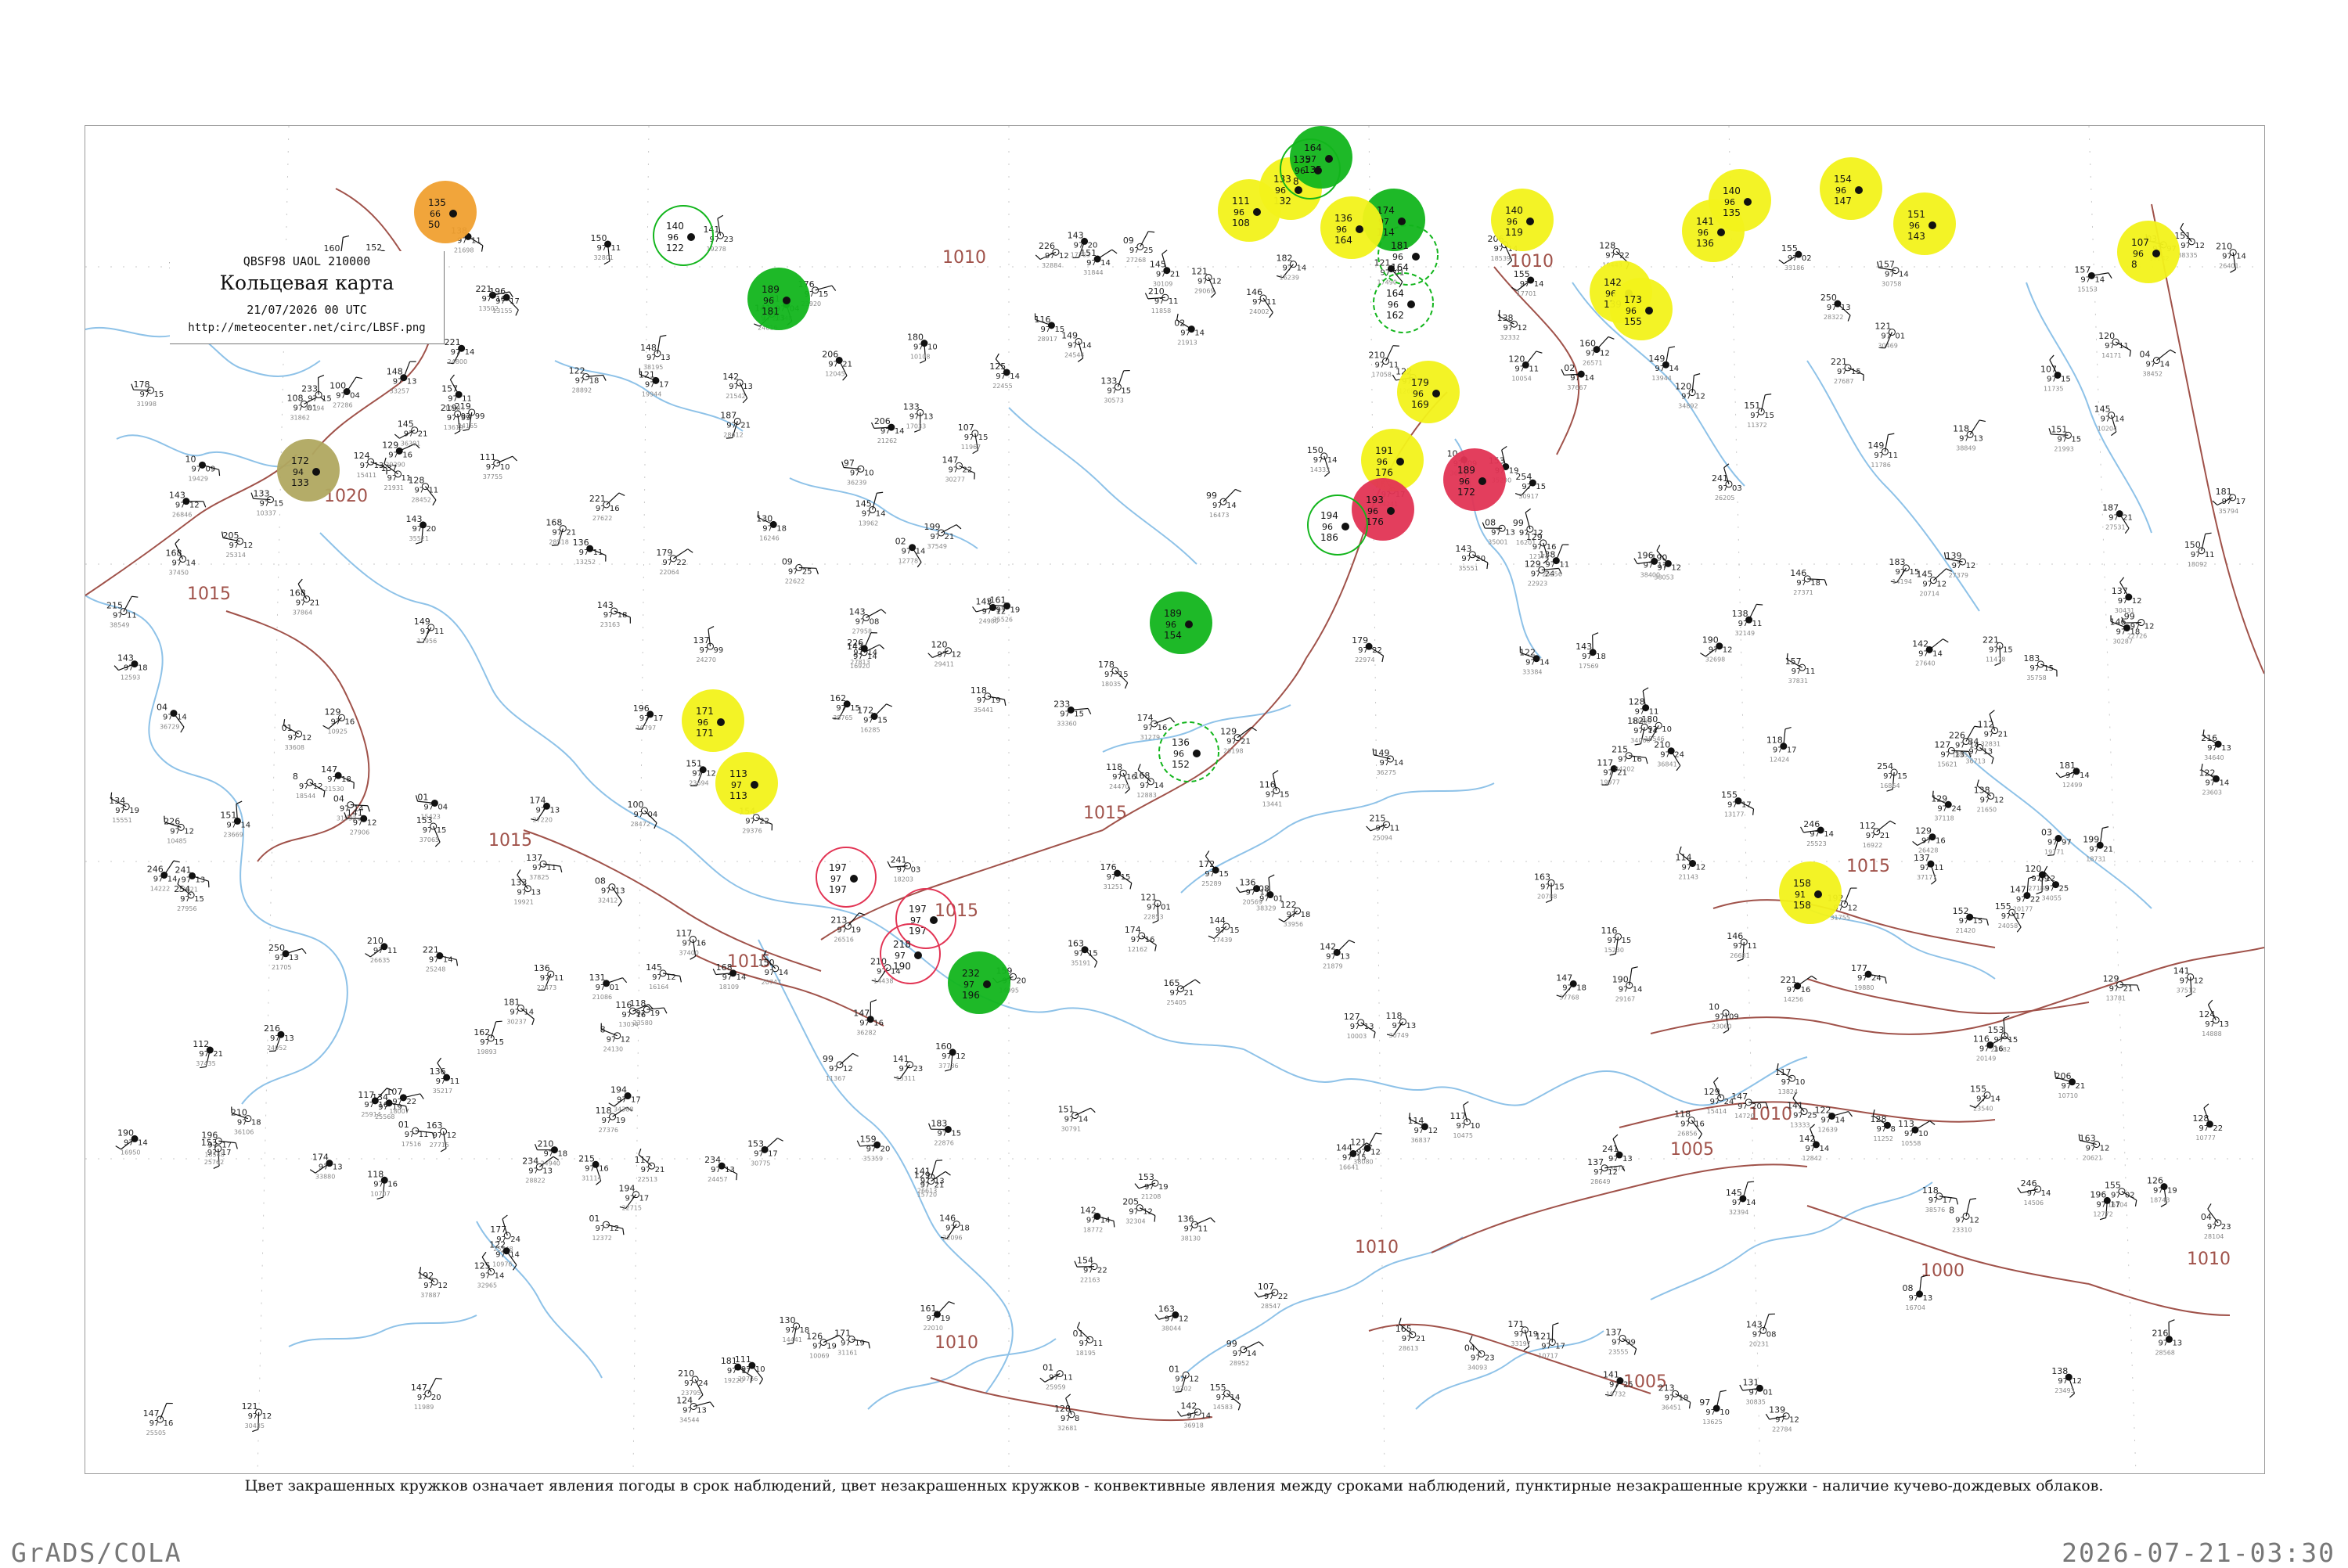  Describe the element at coordinates (1206, 282) in the screenshot. I see `station-plot: 121971229069` at that location.